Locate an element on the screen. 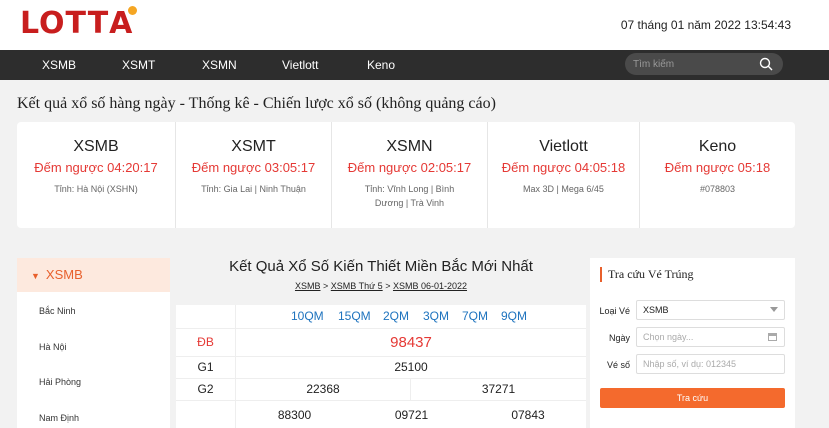  current-datetime: 07 tháng 01 năm 2022 13:54:43 is located at coordinates (705, 25).